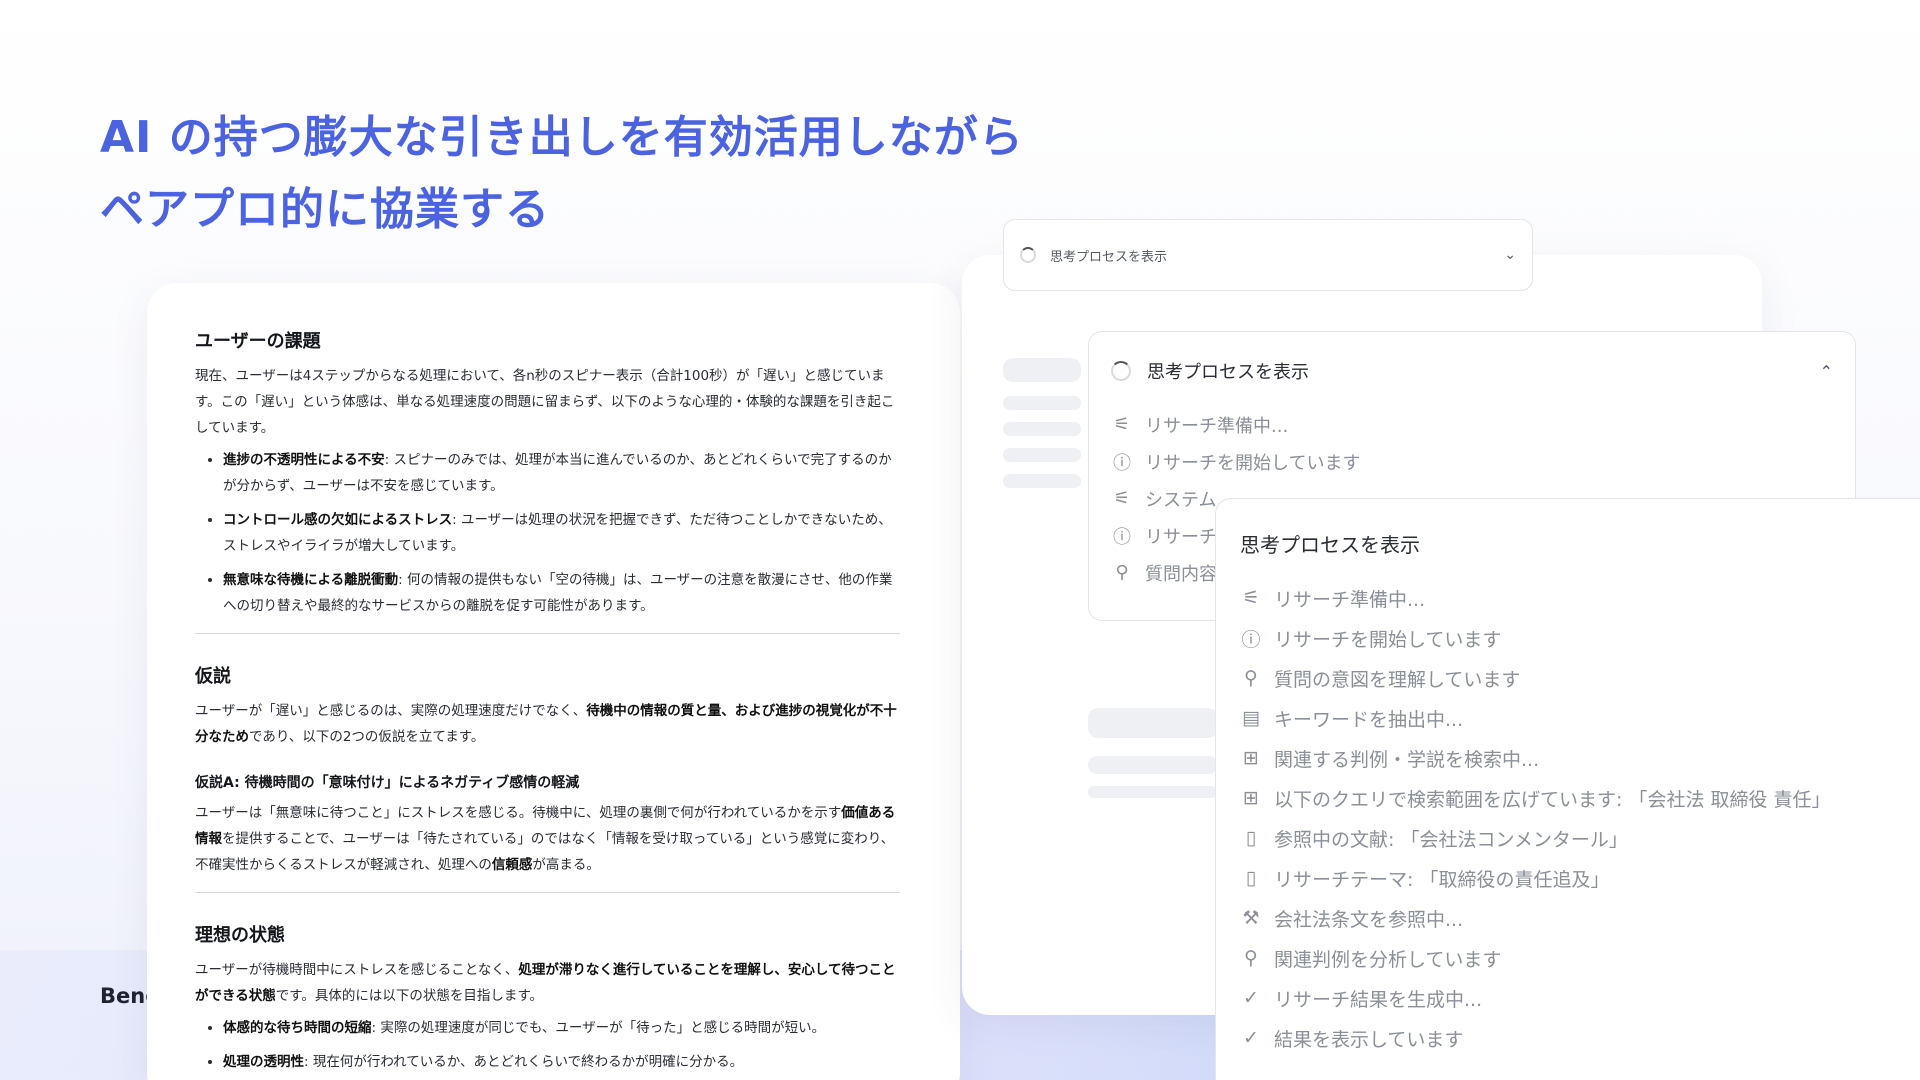 The image size is (1920, 1080). What do you see at coordinates (1826, 371) in the screenshot?
I see `chevron-up-icon: ⌃` at bounding box center [1826, 371].